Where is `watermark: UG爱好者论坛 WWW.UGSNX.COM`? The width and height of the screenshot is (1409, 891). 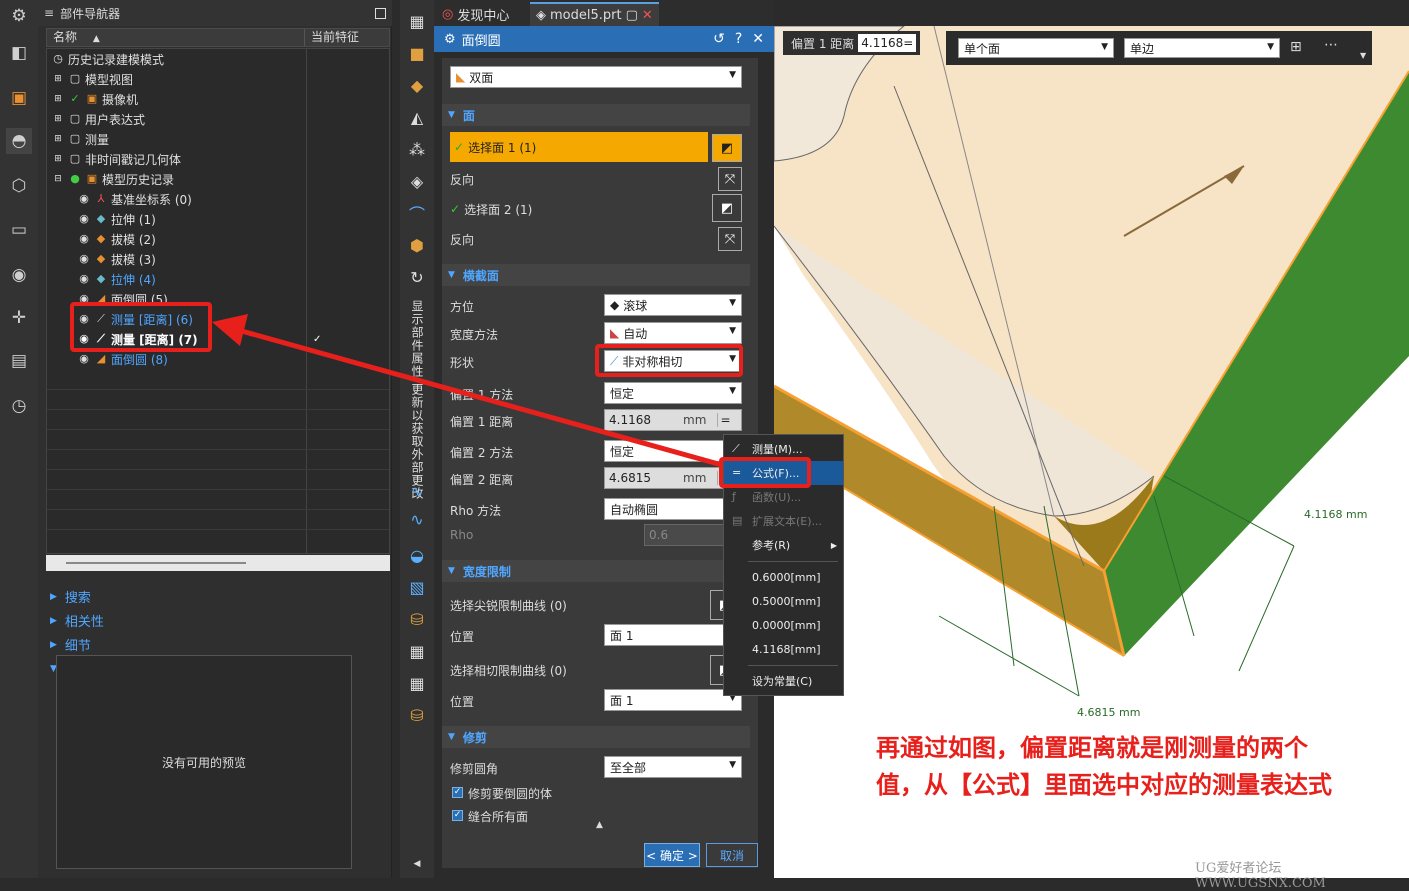
watermark: UG爱好者论坛 WWW.UGSNX.COM is located at coordinates (1260, 876).